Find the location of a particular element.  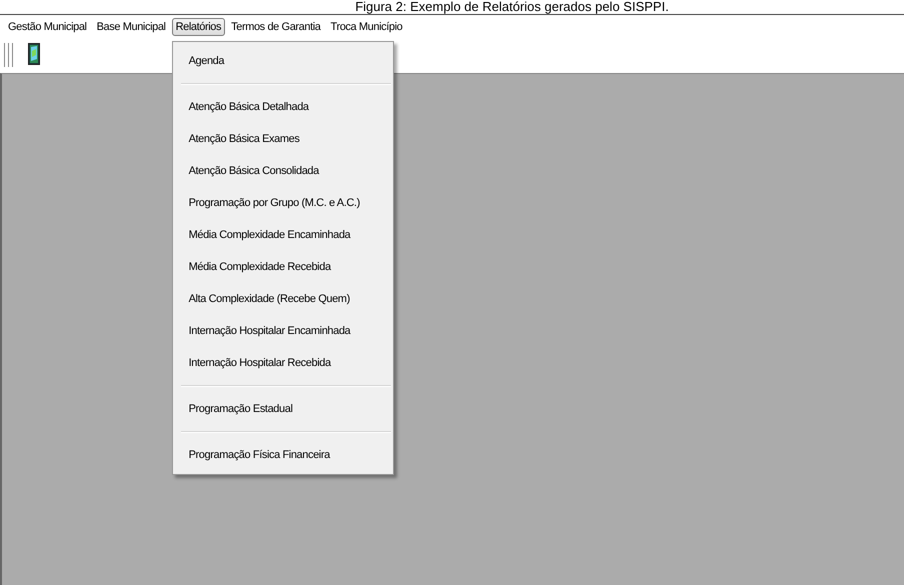

menu-option: Alta Complexidade (Recebe Quem) is located at coordinates (282, 298).